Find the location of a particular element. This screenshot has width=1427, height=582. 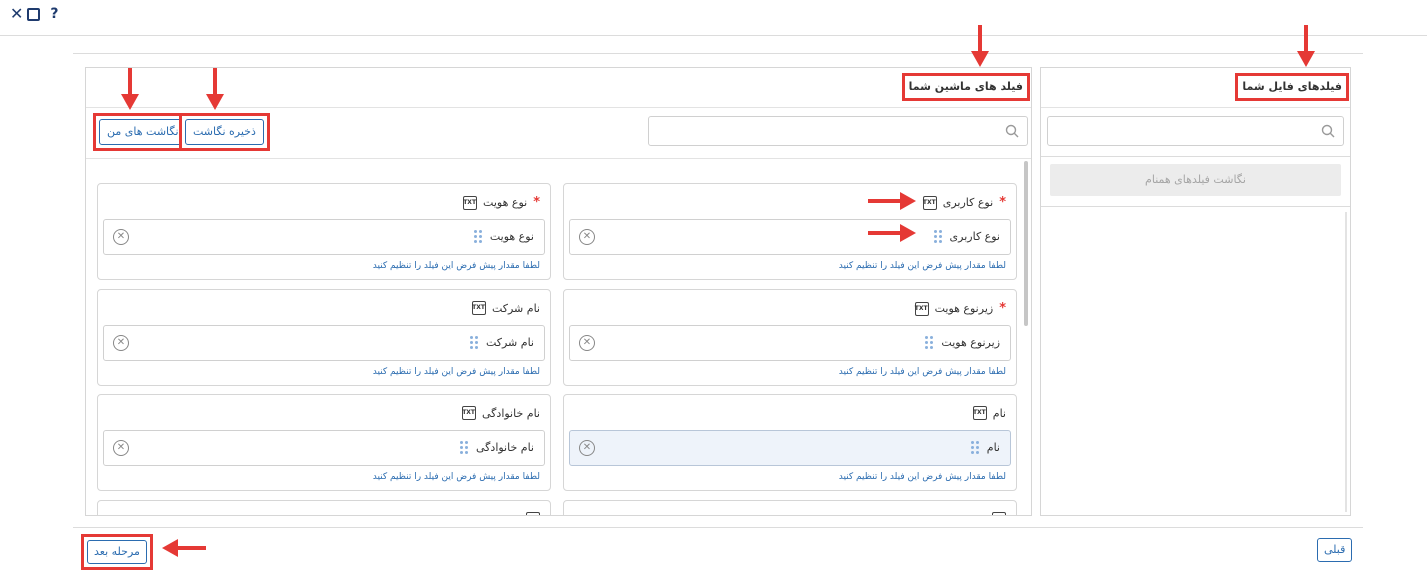

mapping-scrollbar is located at coordinates (1026, 243).